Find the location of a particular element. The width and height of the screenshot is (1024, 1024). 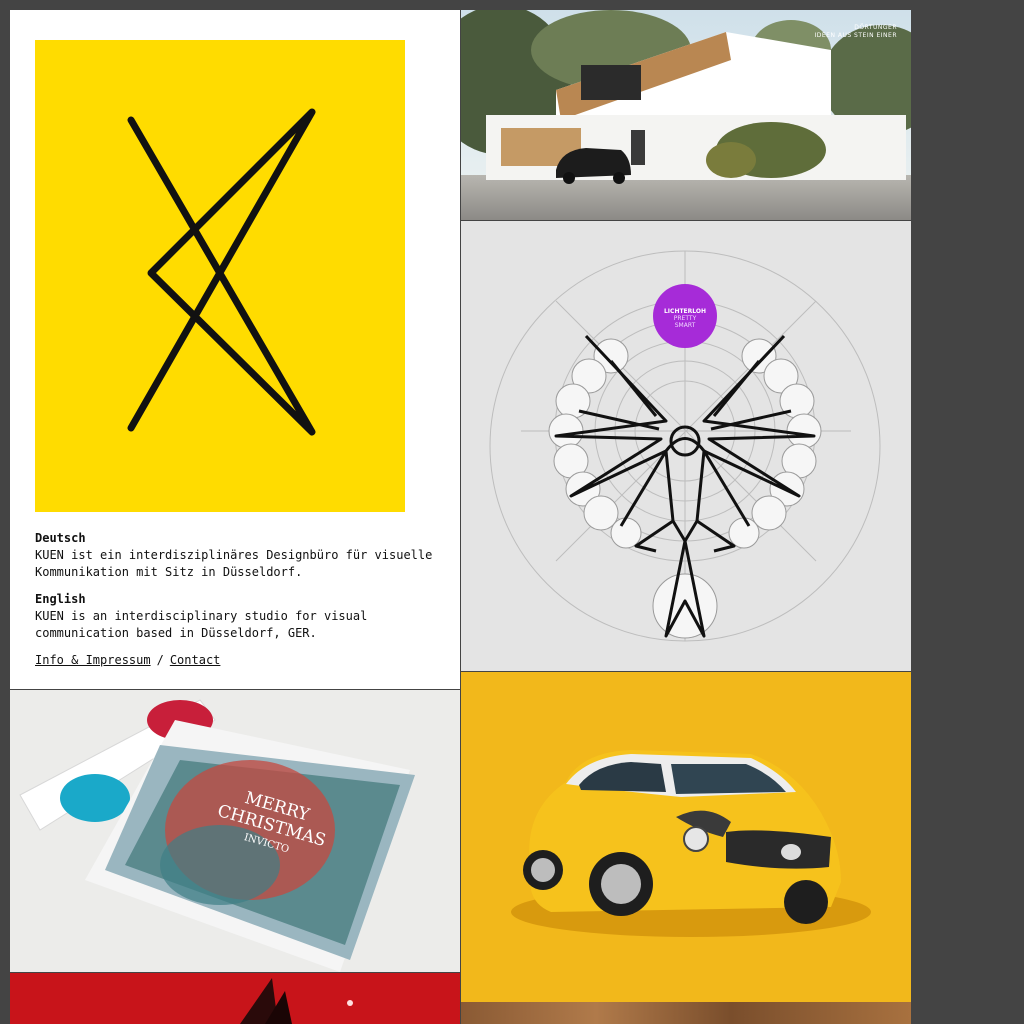

house-caption-line1: DÖRTUNGER is located at coordinates (875, 27).